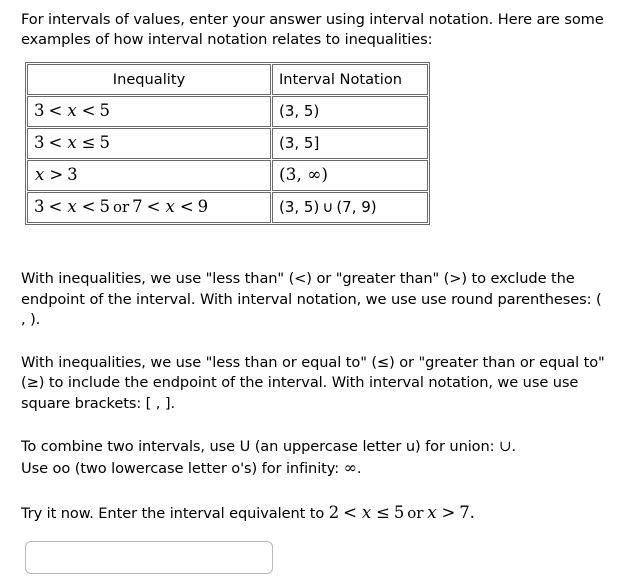 This screenshot has height=587, width=618. Describe the element at coordinates (334, 512) in the screenshot. I see `prompt-value-a: 2` at that location.